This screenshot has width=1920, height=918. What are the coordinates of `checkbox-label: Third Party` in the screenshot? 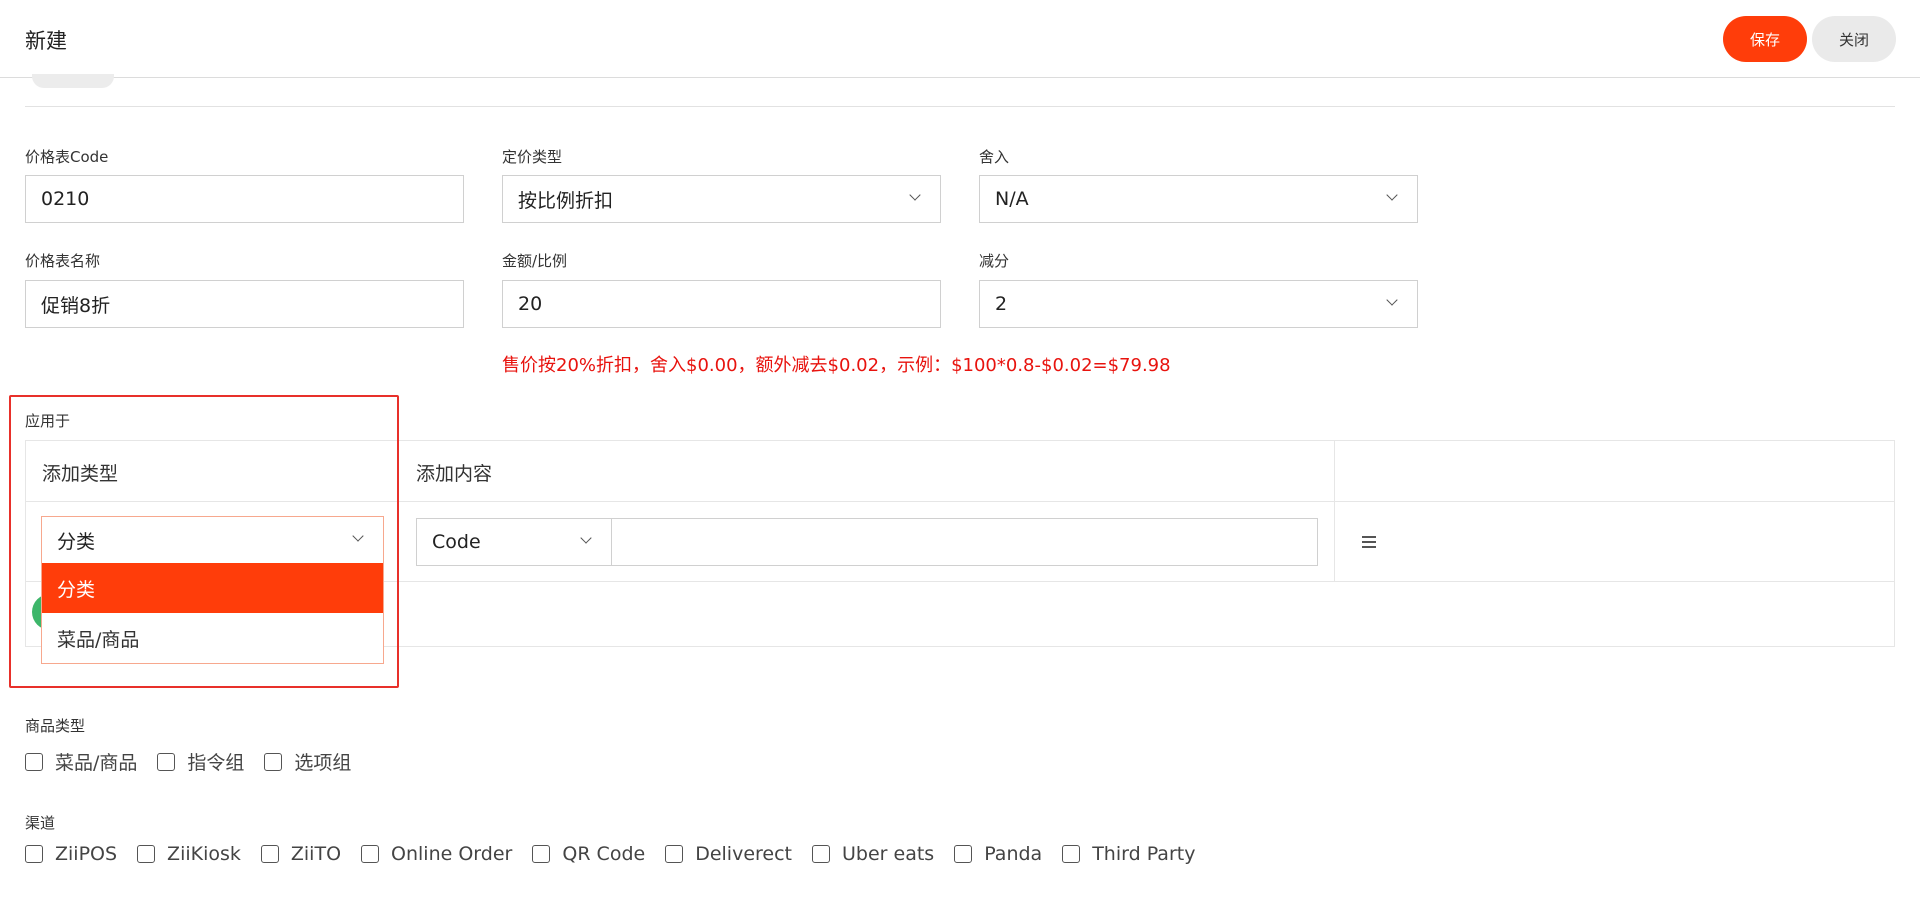 It's located at (1144, 854).